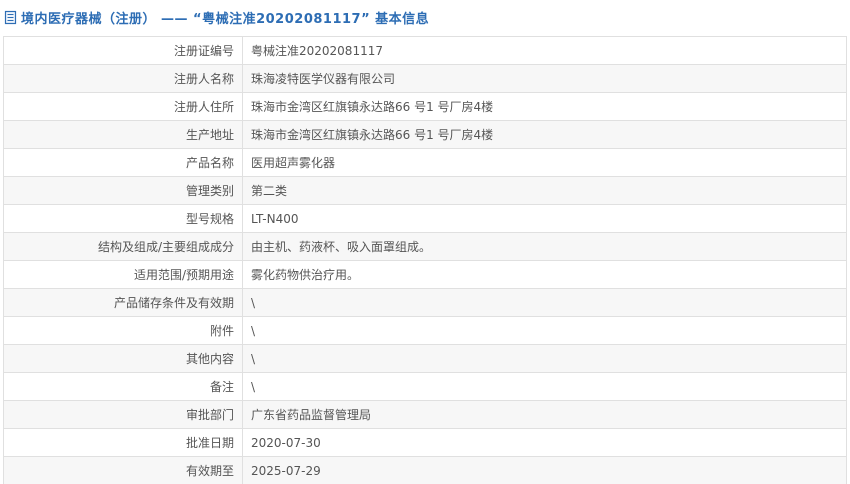  I want to click on table-row: 结构及组成/主要组成成分 由主机、药液杯、吸入面罩组成。, so click(425, 246).